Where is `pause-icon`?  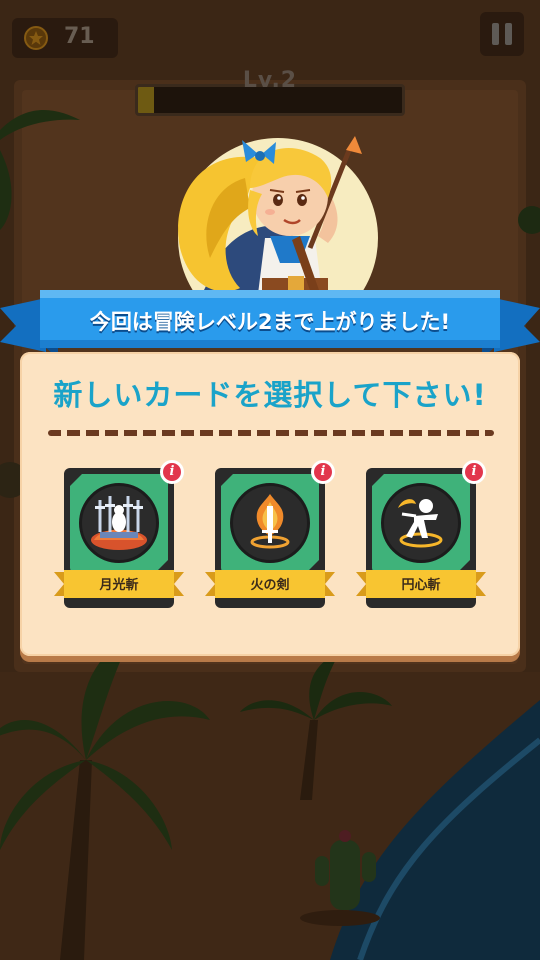 pause-icon is located at coordinates (495, 34).